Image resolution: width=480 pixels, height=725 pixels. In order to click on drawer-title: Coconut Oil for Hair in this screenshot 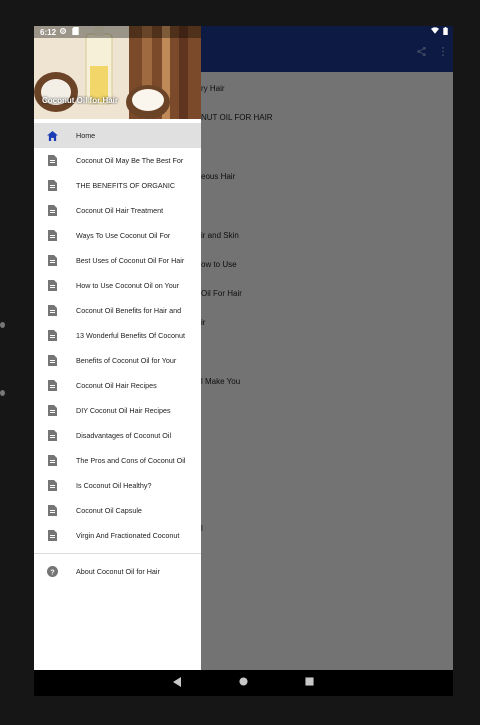, I will do `click(80, 100)`.